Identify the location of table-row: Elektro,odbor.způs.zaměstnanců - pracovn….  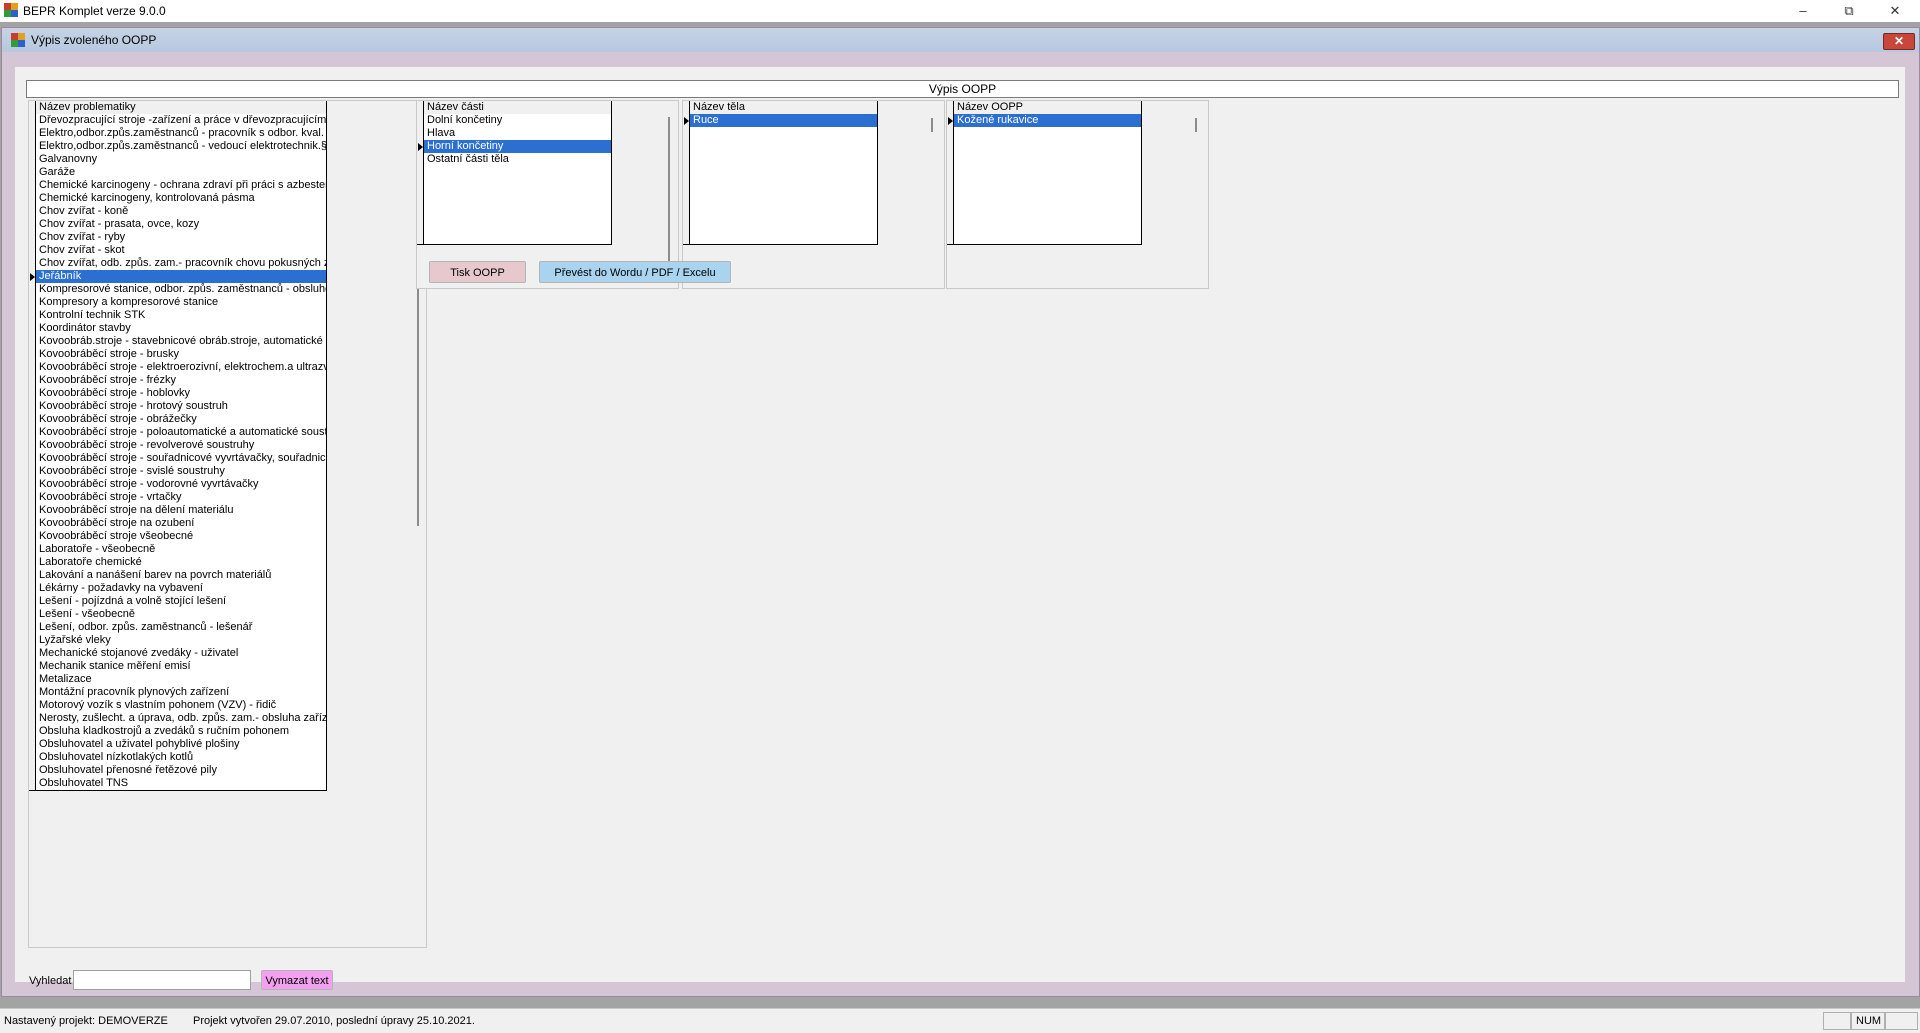
(178, 134).